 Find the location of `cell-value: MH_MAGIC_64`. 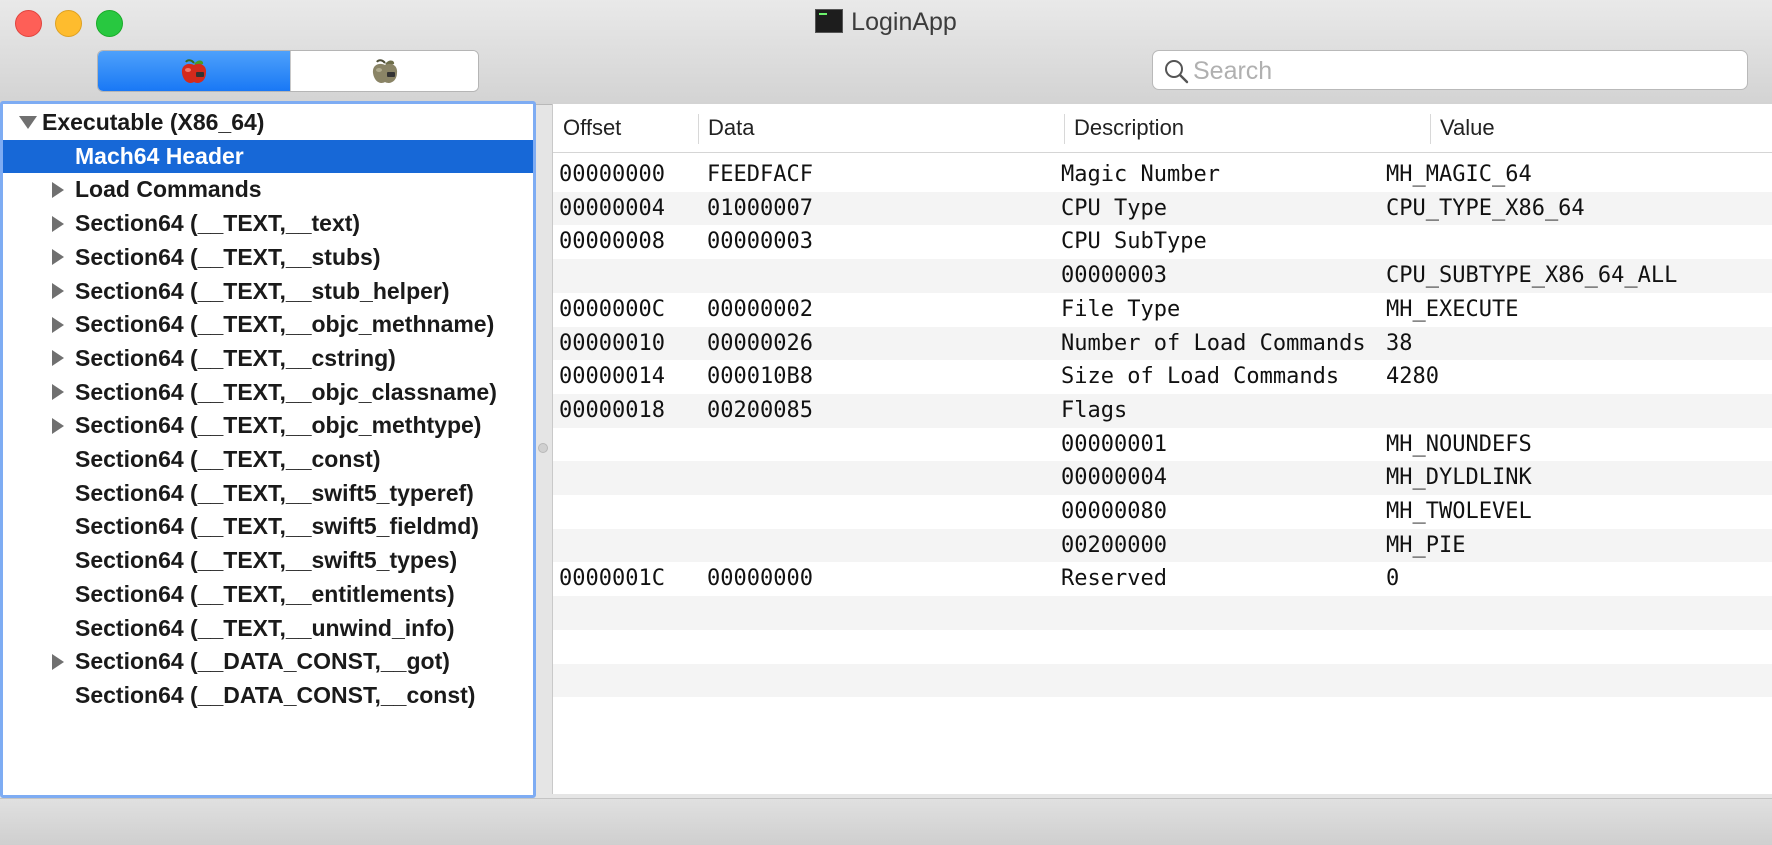

cell-value: MH_MAGIC_64 is located at coordinates (1459, 174).